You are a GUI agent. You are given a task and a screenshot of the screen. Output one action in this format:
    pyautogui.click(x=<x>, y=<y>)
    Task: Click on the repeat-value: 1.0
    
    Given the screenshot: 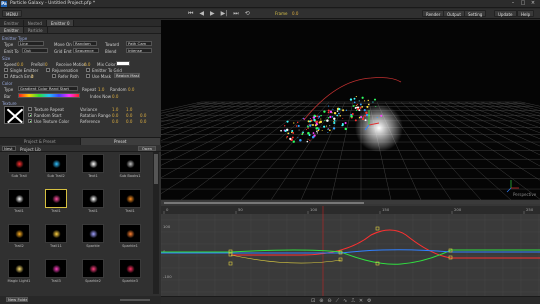 What is the action you would take?
    pyautogui.click(x=101, y=89)
    